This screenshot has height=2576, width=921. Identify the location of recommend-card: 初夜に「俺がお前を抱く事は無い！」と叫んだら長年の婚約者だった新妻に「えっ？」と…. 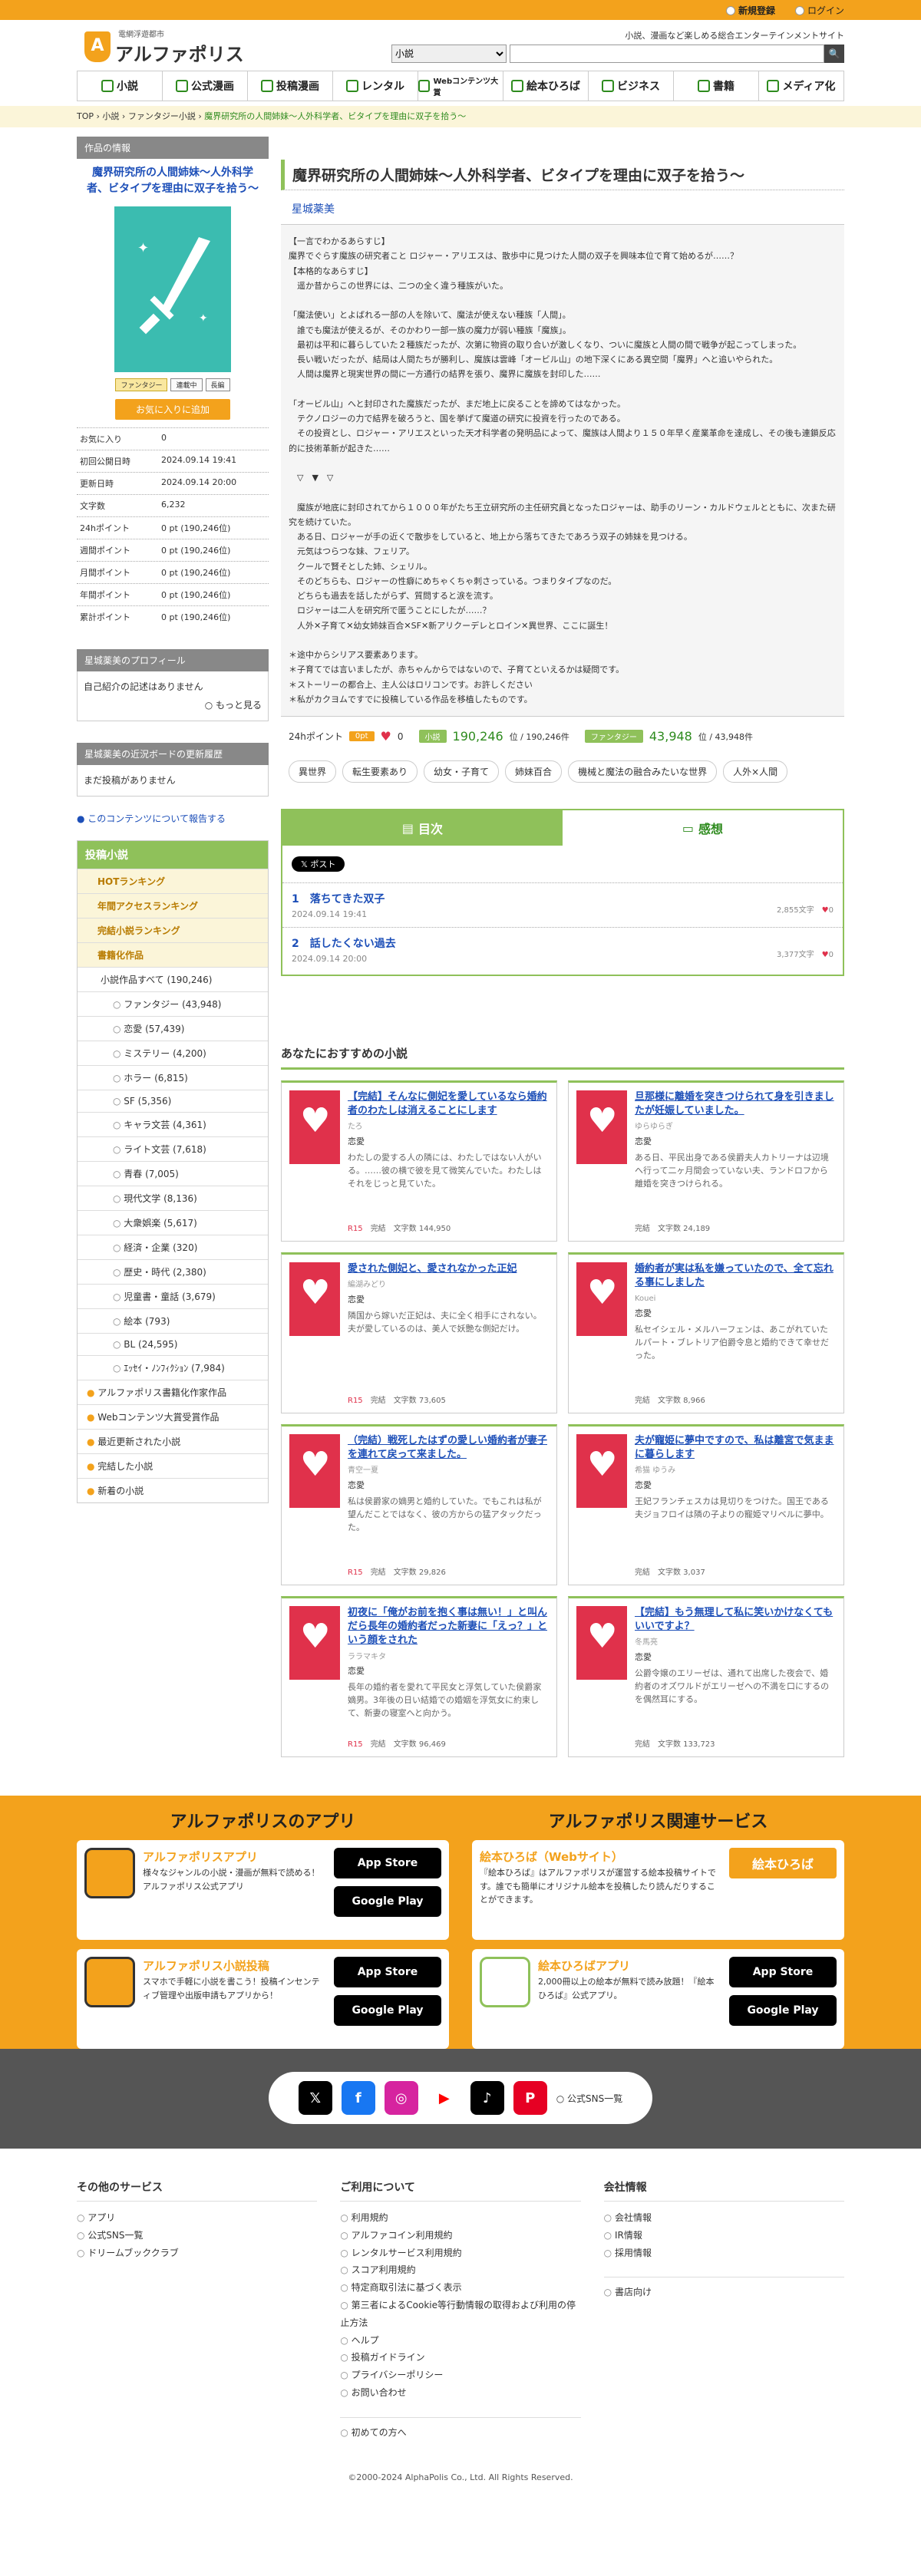
(419, 1676).